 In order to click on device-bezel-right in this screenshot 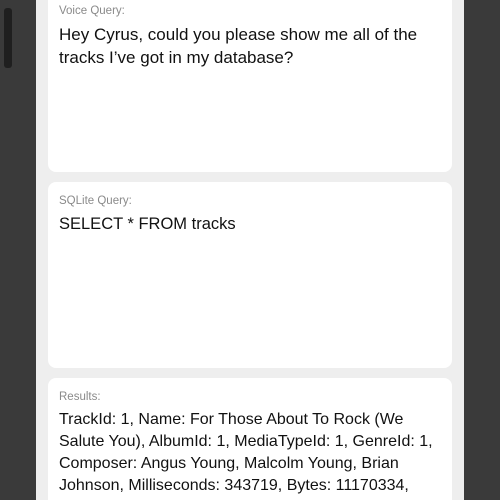, I will do `click(482, 250)`.